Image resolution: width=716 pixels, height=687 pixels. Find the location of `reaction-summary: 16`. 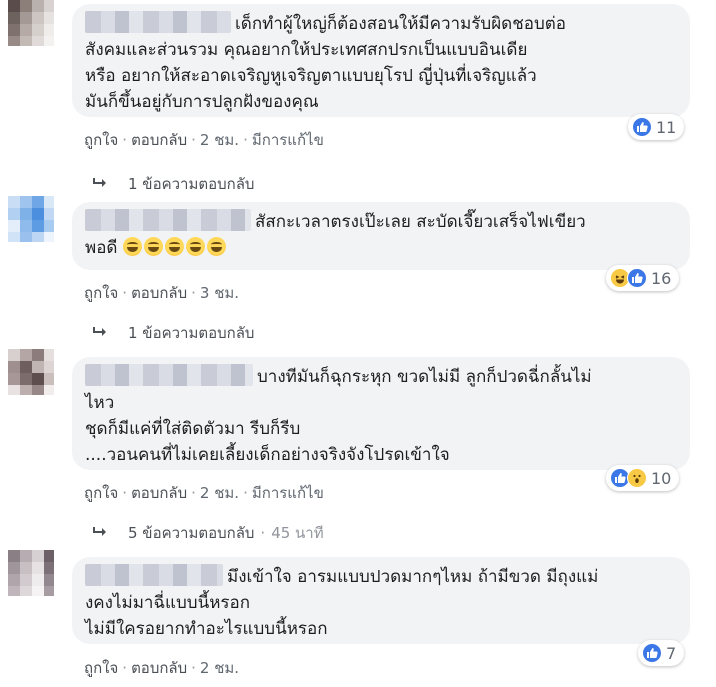

reaction-summary: 16 is located at coordinates (643, 278).